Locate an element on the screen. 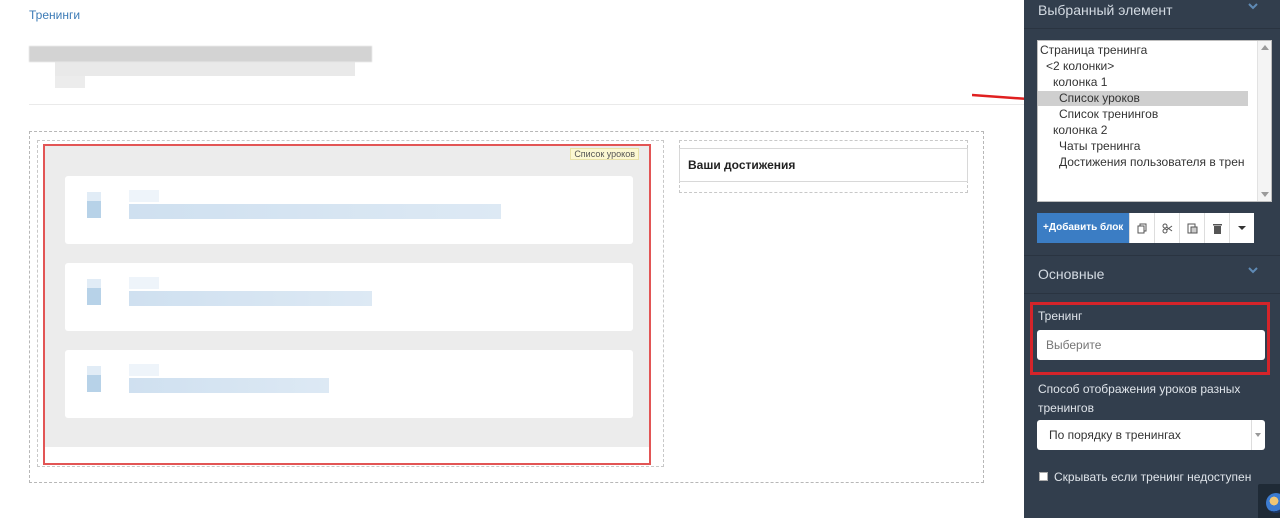 This screenshot has width=1280, height=518. page-title-blurred-line is located at coordinates (205, 69).